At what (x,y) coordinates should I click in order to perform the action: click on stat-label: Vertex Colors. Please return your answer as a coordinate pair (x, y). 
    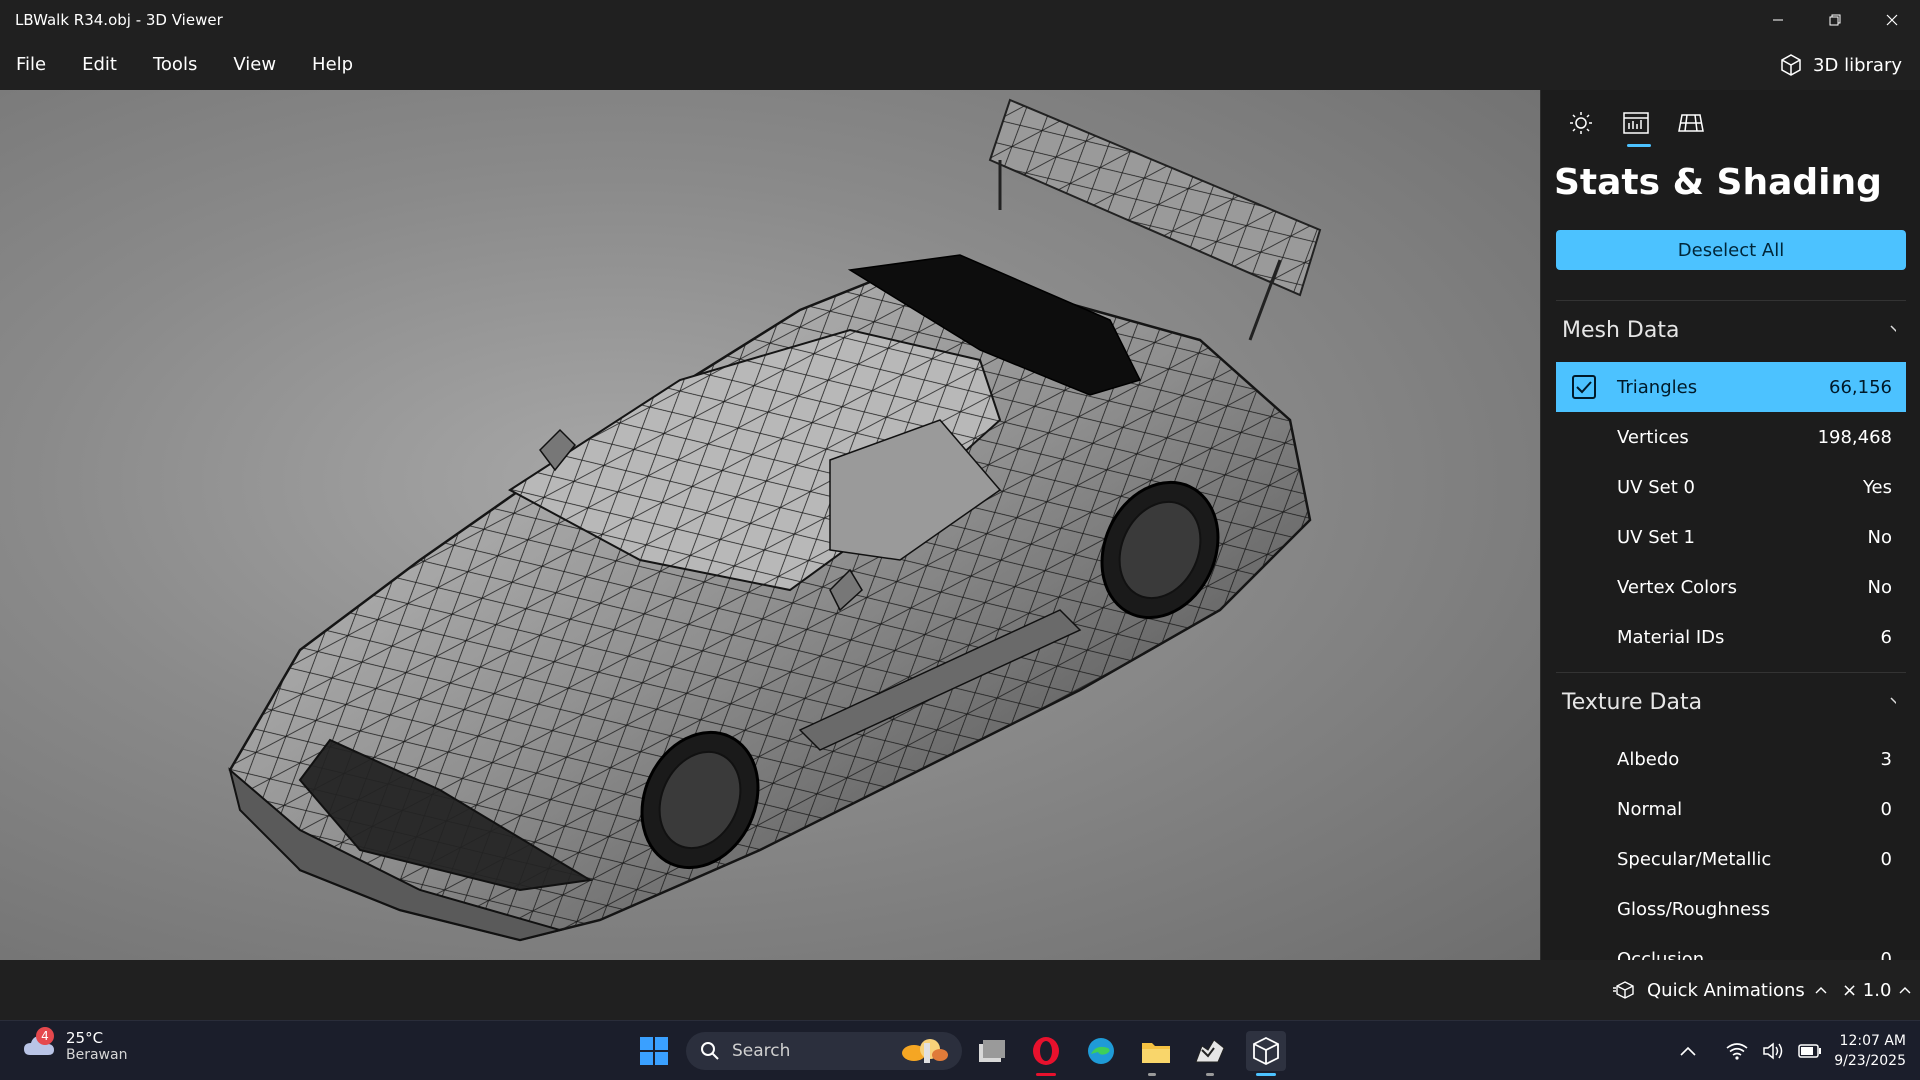
    Looking at the image, I should click on (1677, 587).